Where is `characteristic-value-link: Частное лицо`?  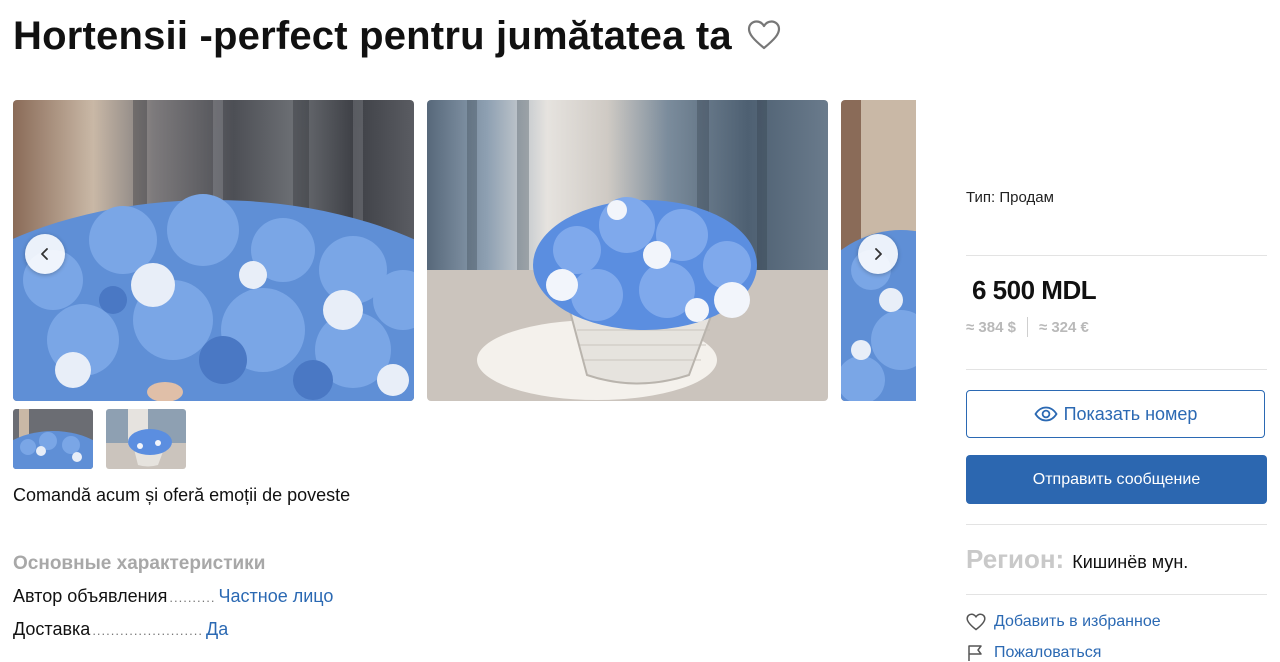
characteristic-value-link: Частное лицо is located at coordinates (276, 596).